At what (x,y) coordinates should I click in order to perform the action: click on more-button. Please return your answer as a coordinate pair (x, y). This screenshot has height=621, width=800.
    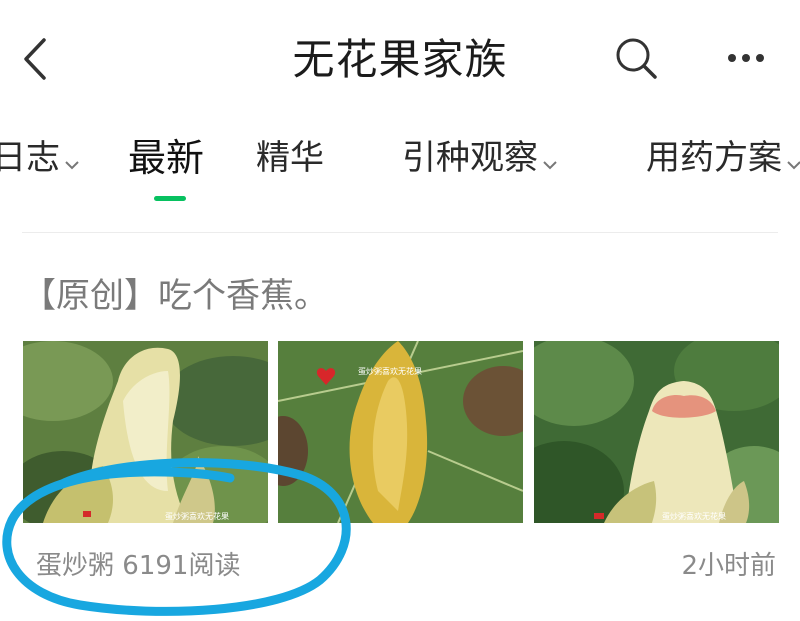
    Looking at the image, I should click on (746, 58).